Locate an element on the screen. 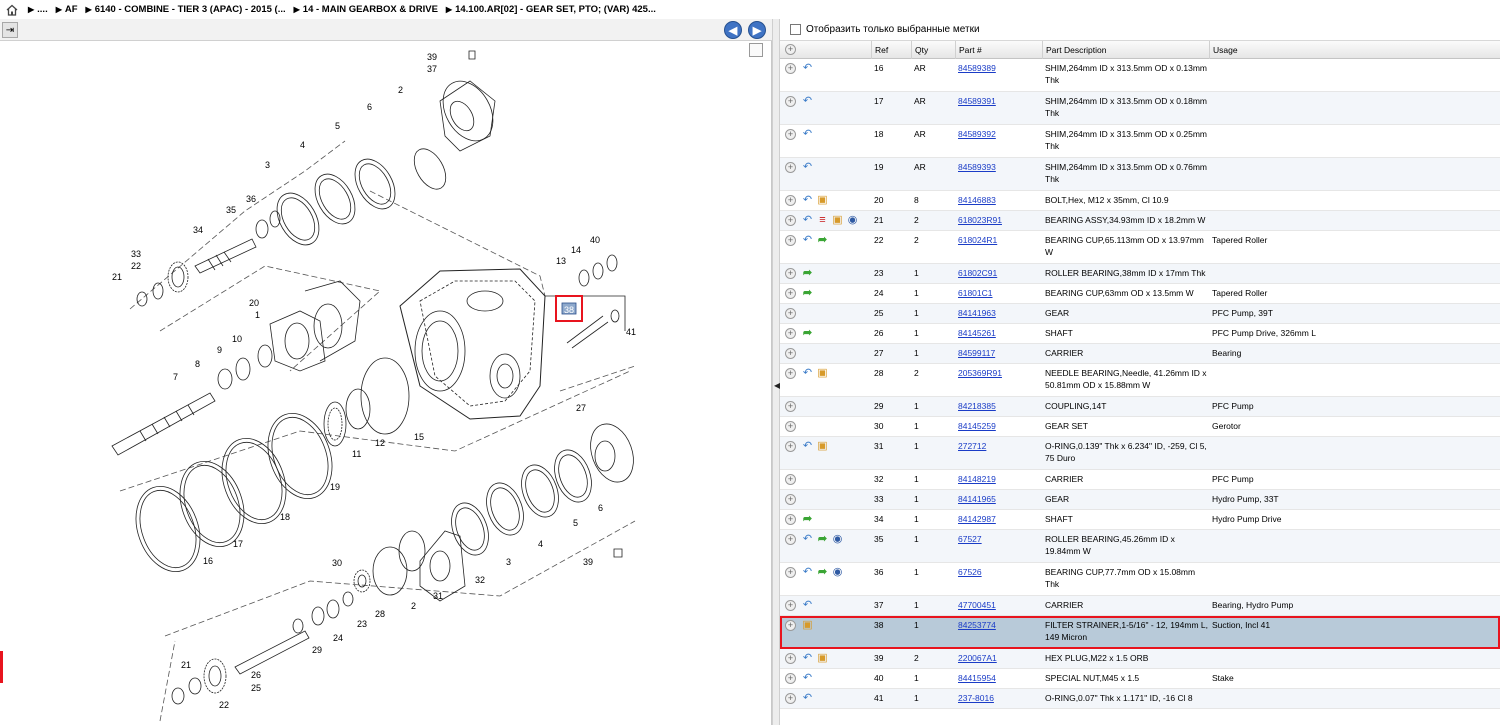 The height and width of the screenshot is (725, 1500). column-header-part: Part # is located at coordinates (998, 50).